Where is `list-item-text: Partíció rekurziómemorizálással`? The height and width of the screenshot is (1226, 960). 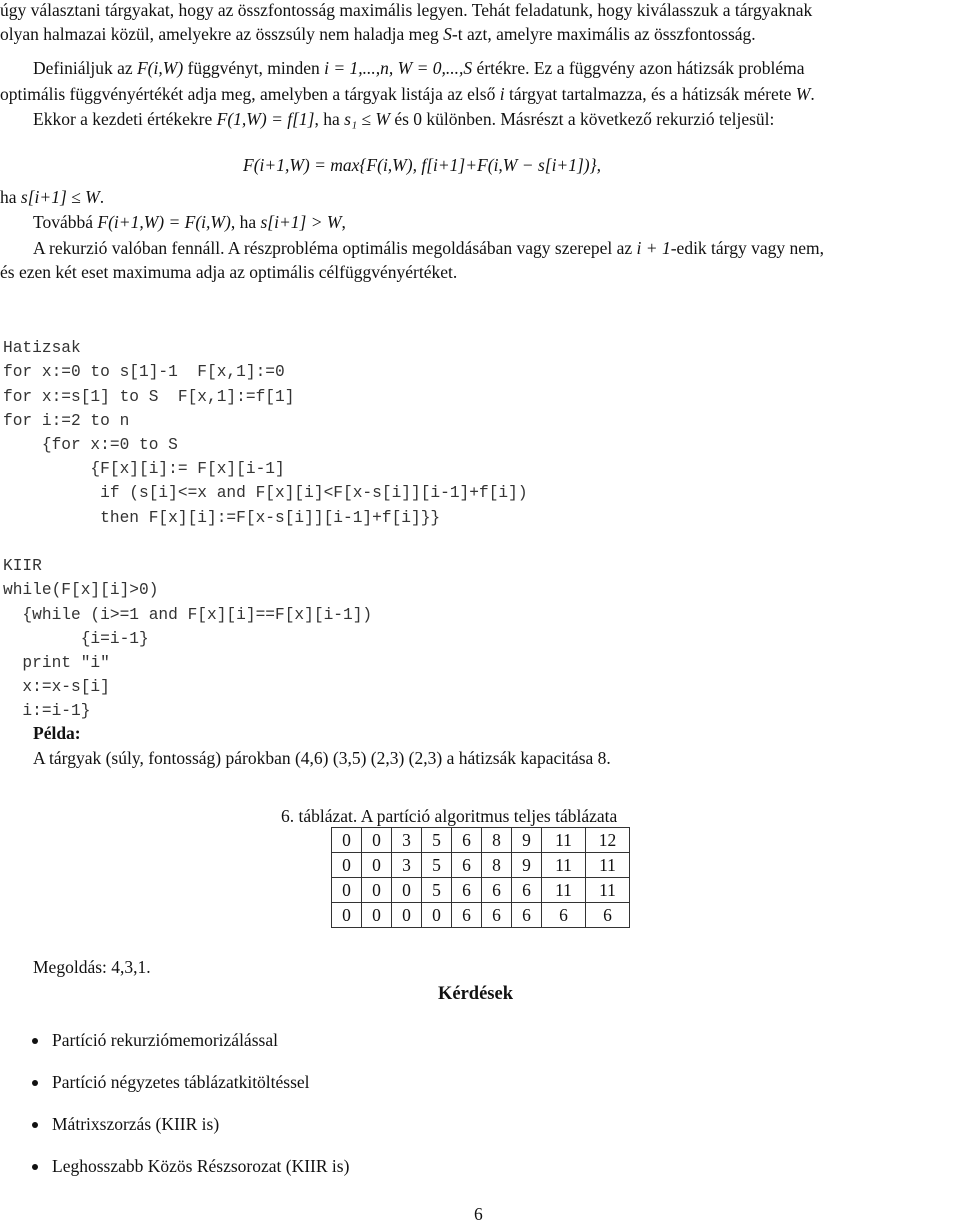
list-item-text: Partíció rekurziómemorizálással is located at coordinates (165, 1040).